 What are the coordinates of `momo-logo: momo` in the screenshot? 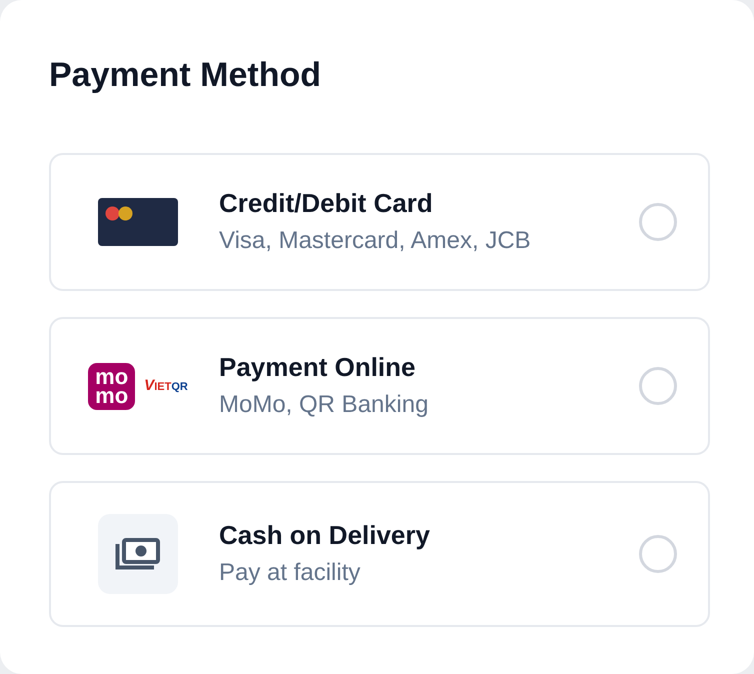 It's located at (112, 386).